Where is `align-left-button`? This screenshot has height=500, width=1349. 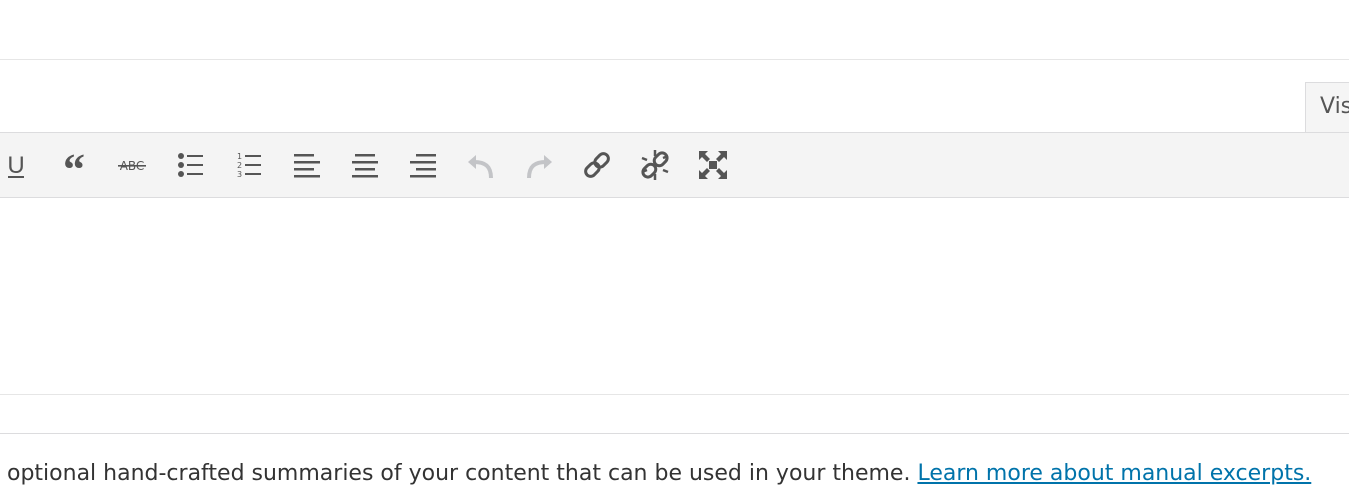
align-left-button is located at coordinates (307, 165).